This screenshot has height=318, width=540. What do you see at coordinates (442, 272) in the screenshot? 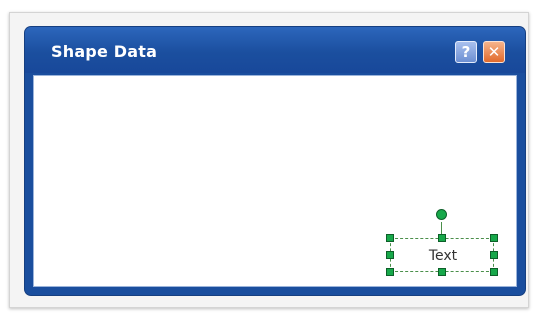
I see `resize-handle-bottom-center` at bounding box center [442, 272].